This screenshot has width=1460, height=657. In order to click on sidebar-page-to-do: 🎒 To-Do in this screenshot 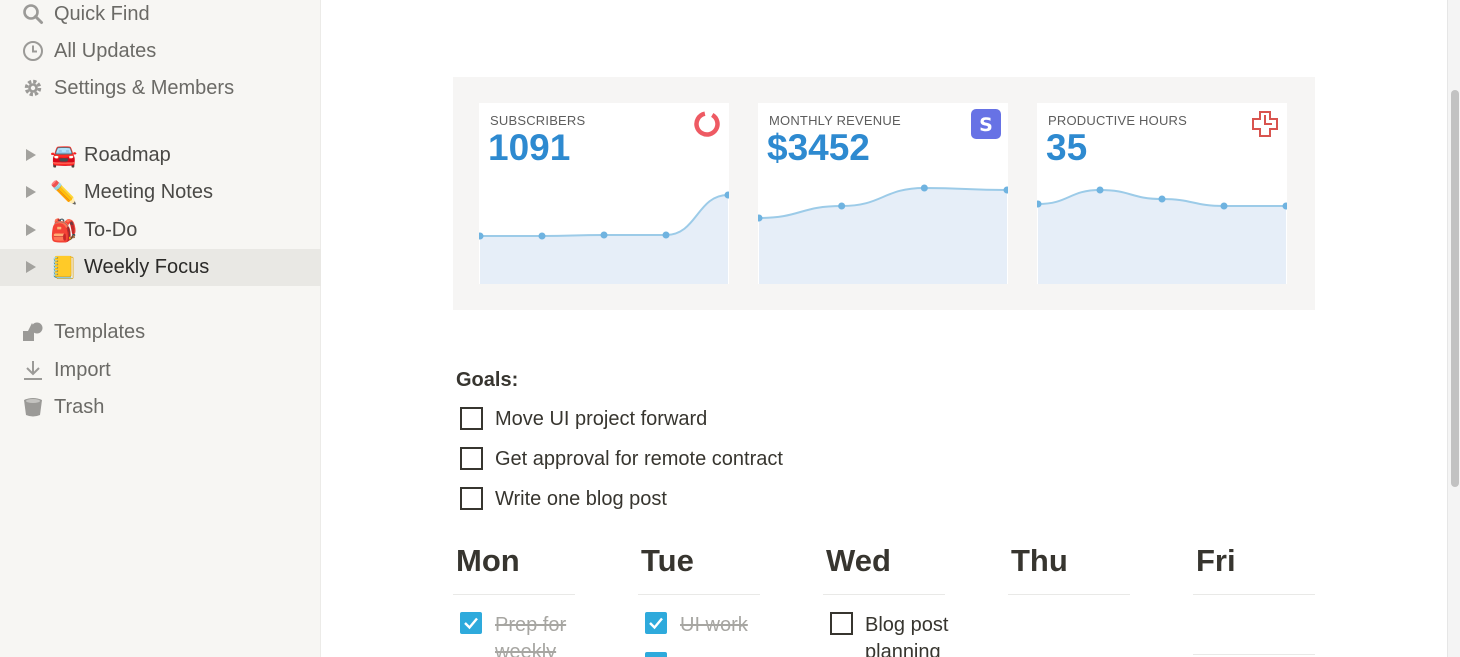, I will do `click(160, 230)`.